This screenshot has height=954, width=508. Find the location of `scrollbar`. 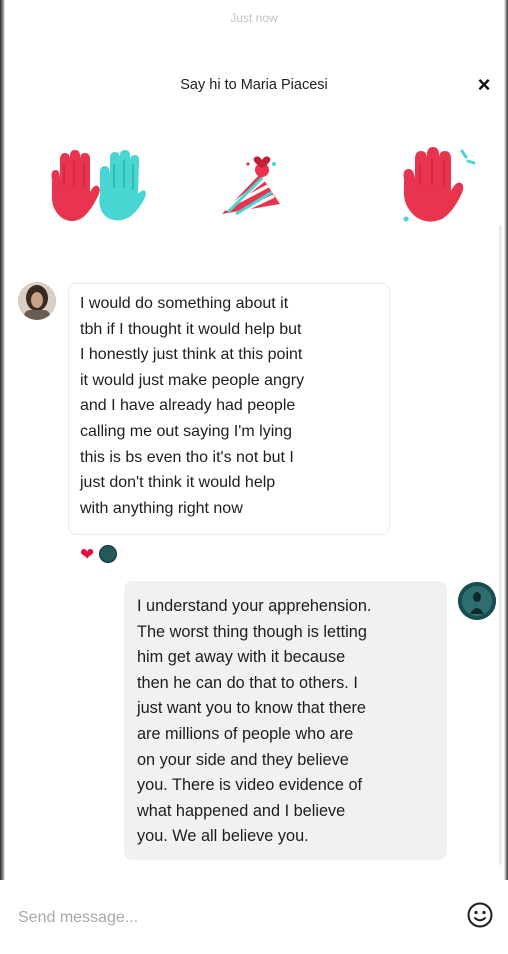

scrollbar is located at coordinates (500, 545).